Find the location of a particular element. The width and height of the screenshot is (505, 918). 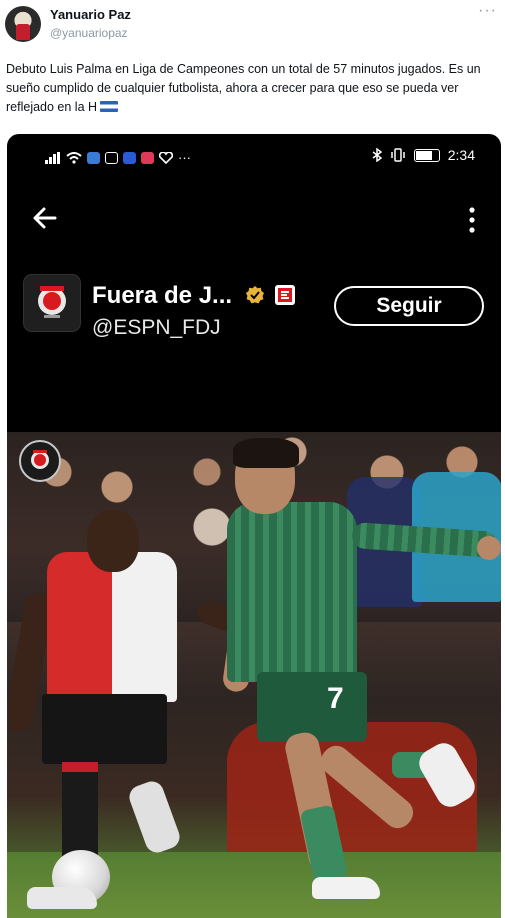

player-number: 7 is located at coordinates (335, 698).